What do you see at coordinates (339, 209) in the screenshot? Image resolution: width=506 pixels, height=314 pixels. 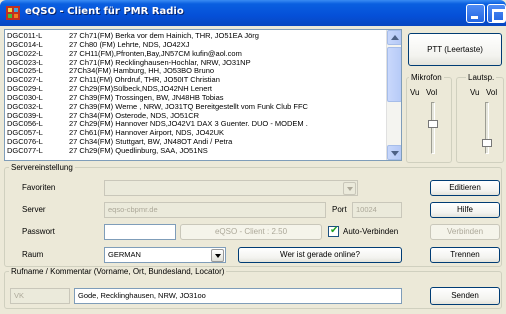 I see `port-label: Port` at bounding box center [339, 209].